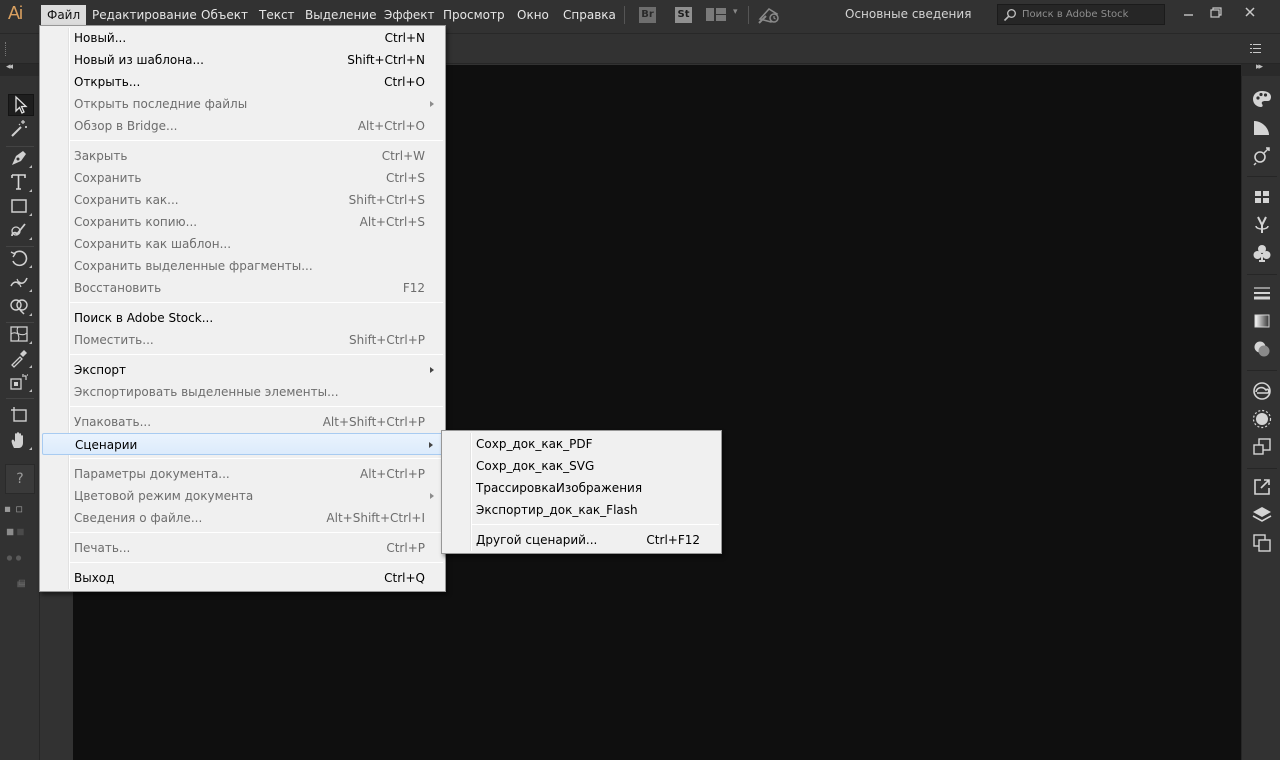 This screenshot has width=1280, height=760. I want to click on shape-builder-tool, so click(21, 307).